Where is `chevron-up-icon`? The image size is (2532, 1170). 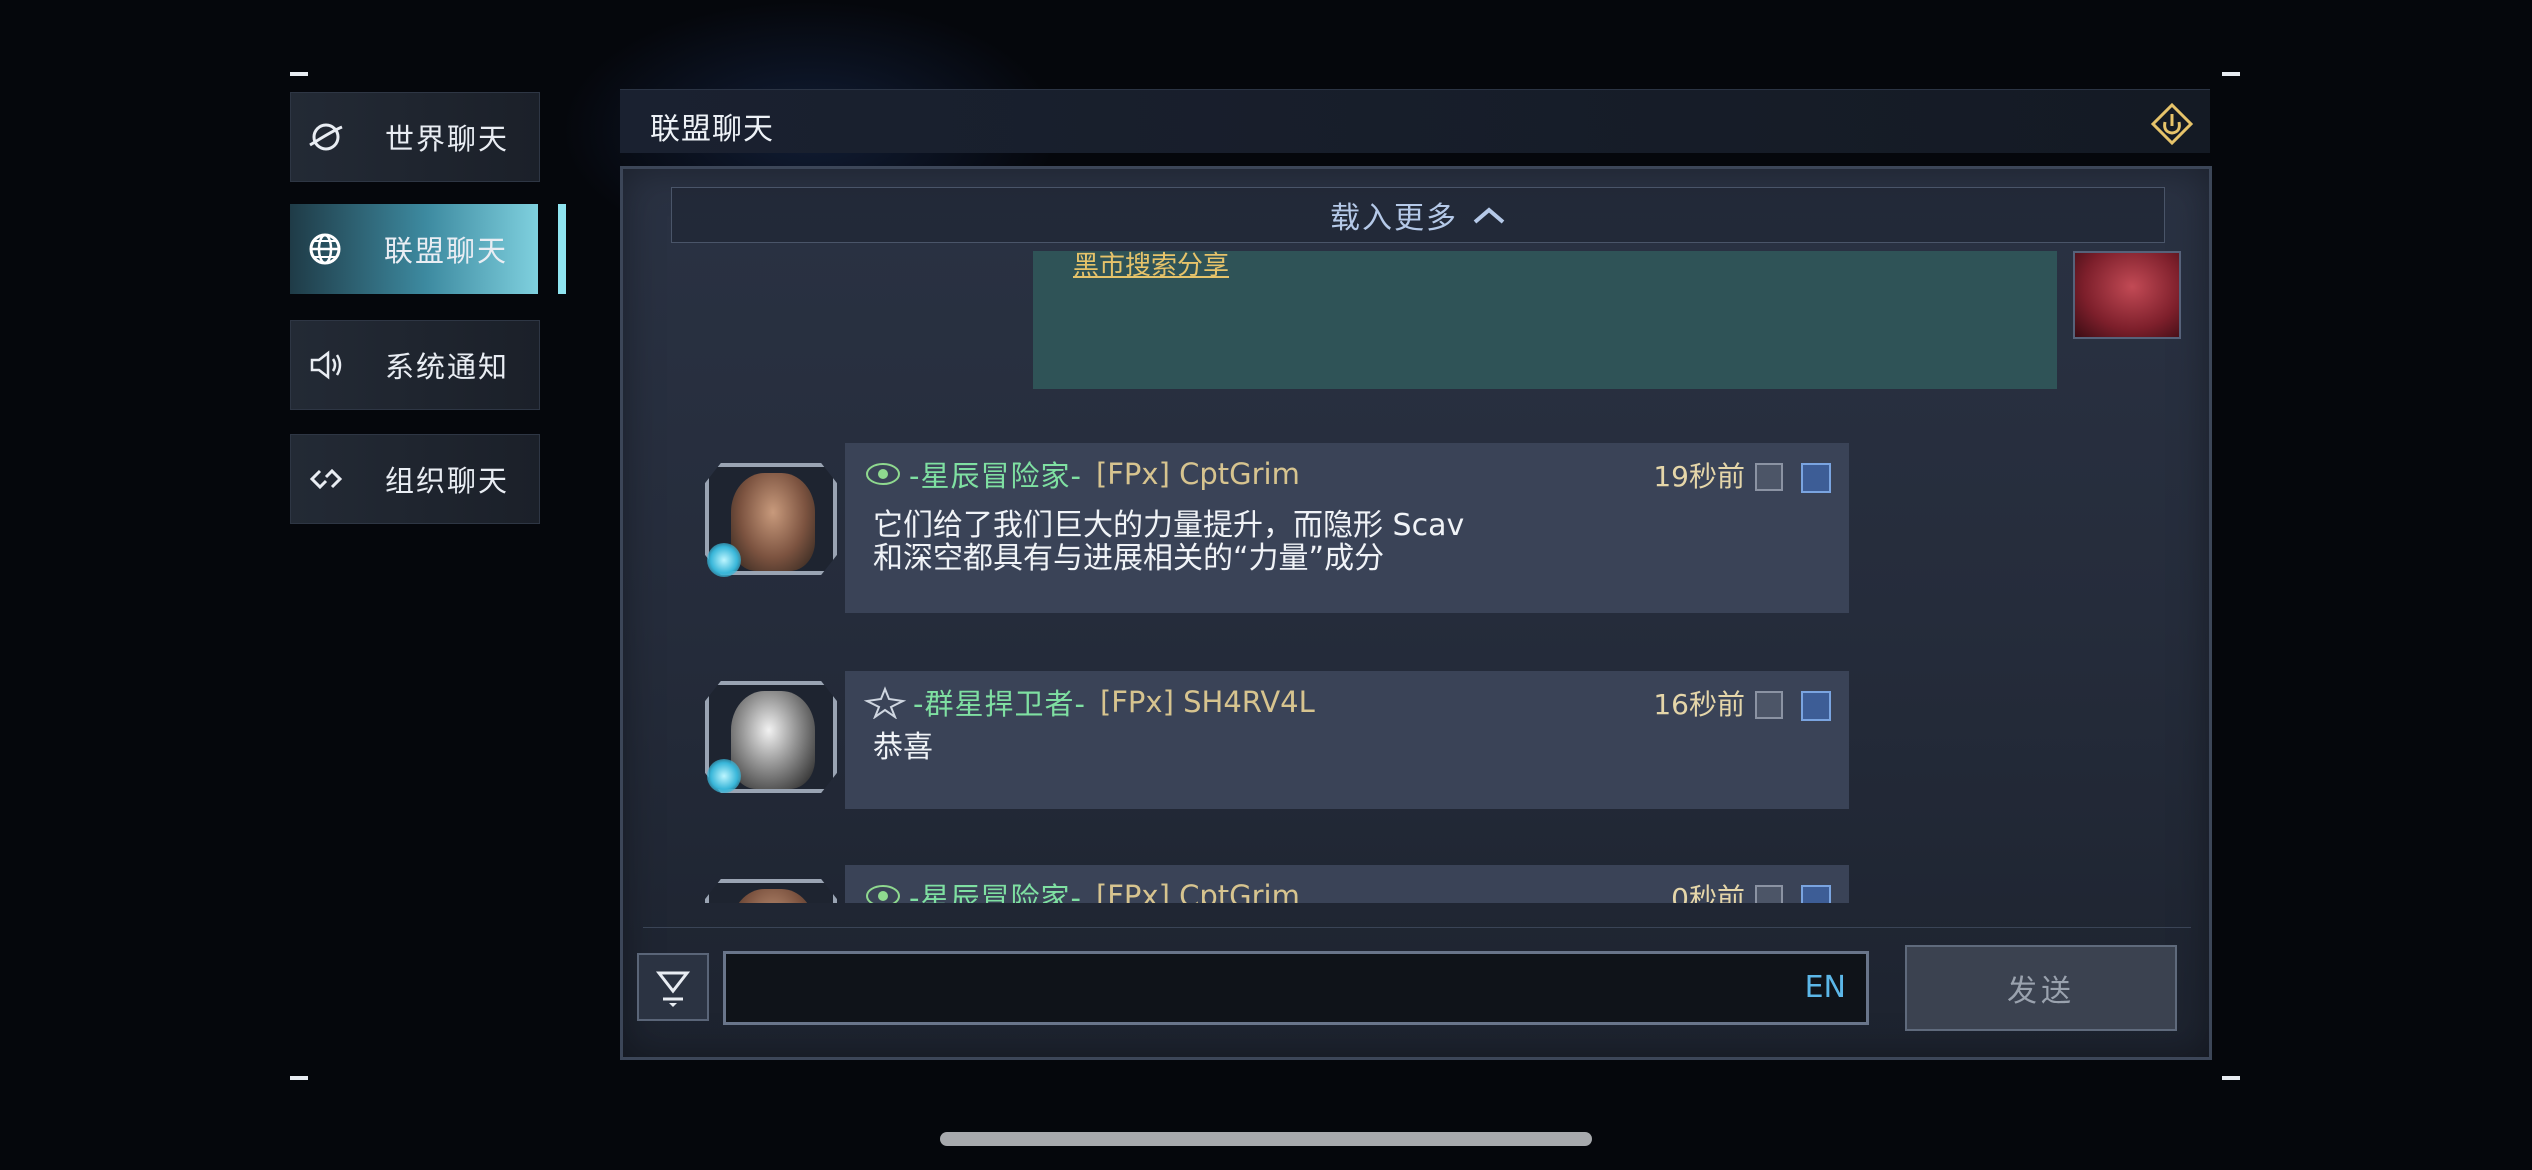
chevron-up-icon is located at coordinates (1489, 215).